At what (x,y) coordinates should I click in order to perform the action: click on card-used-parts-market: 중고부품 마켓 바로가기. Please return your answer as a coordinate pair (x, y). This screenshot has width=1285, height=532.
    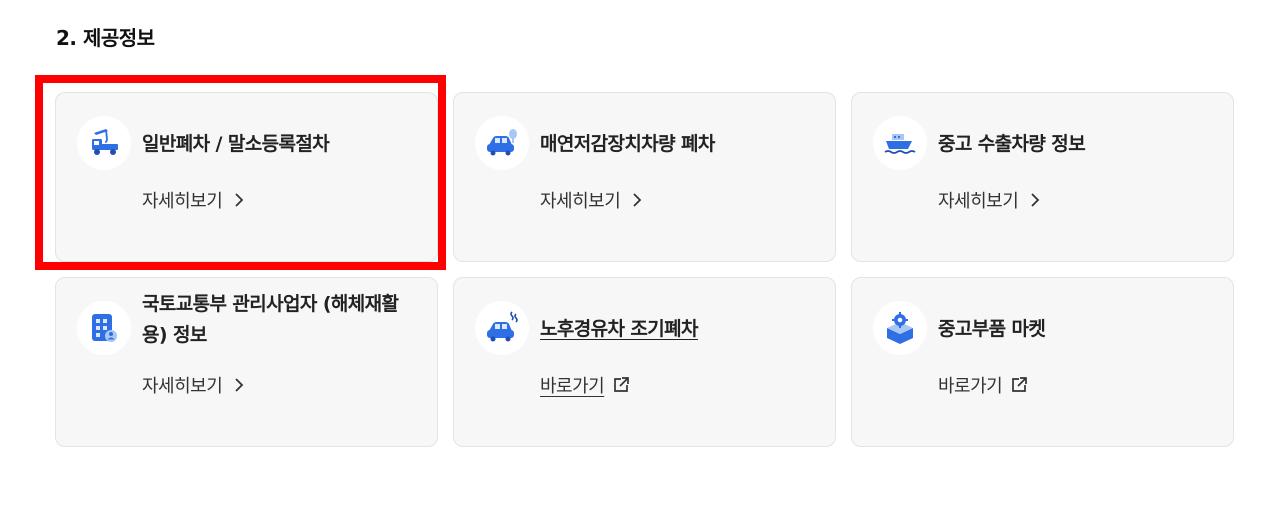
    Looking at the image, I should click on (1042, 362).